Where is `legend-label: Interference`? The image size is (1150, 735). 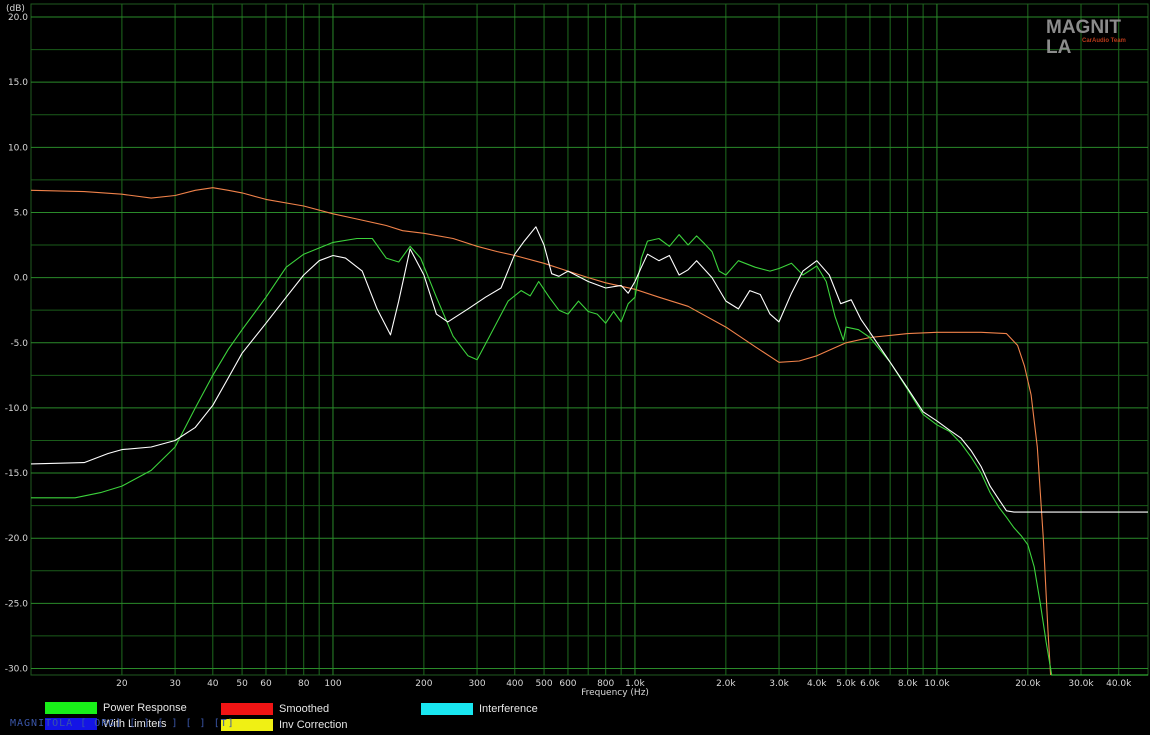
legend-label: Interference is located at coordinates (508, 709).